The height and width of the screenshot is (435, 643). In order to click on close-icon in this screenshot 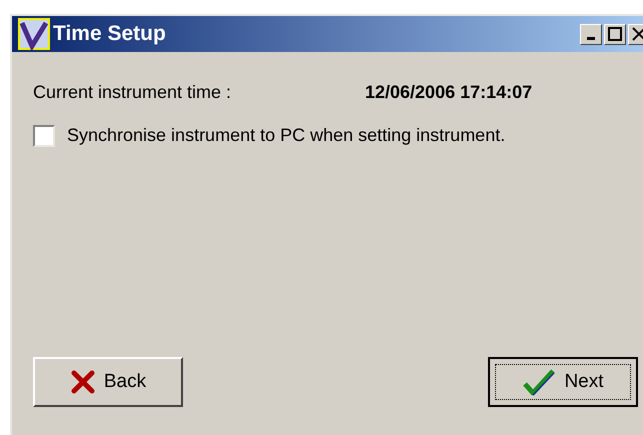, I will do `click(637, 34)`.